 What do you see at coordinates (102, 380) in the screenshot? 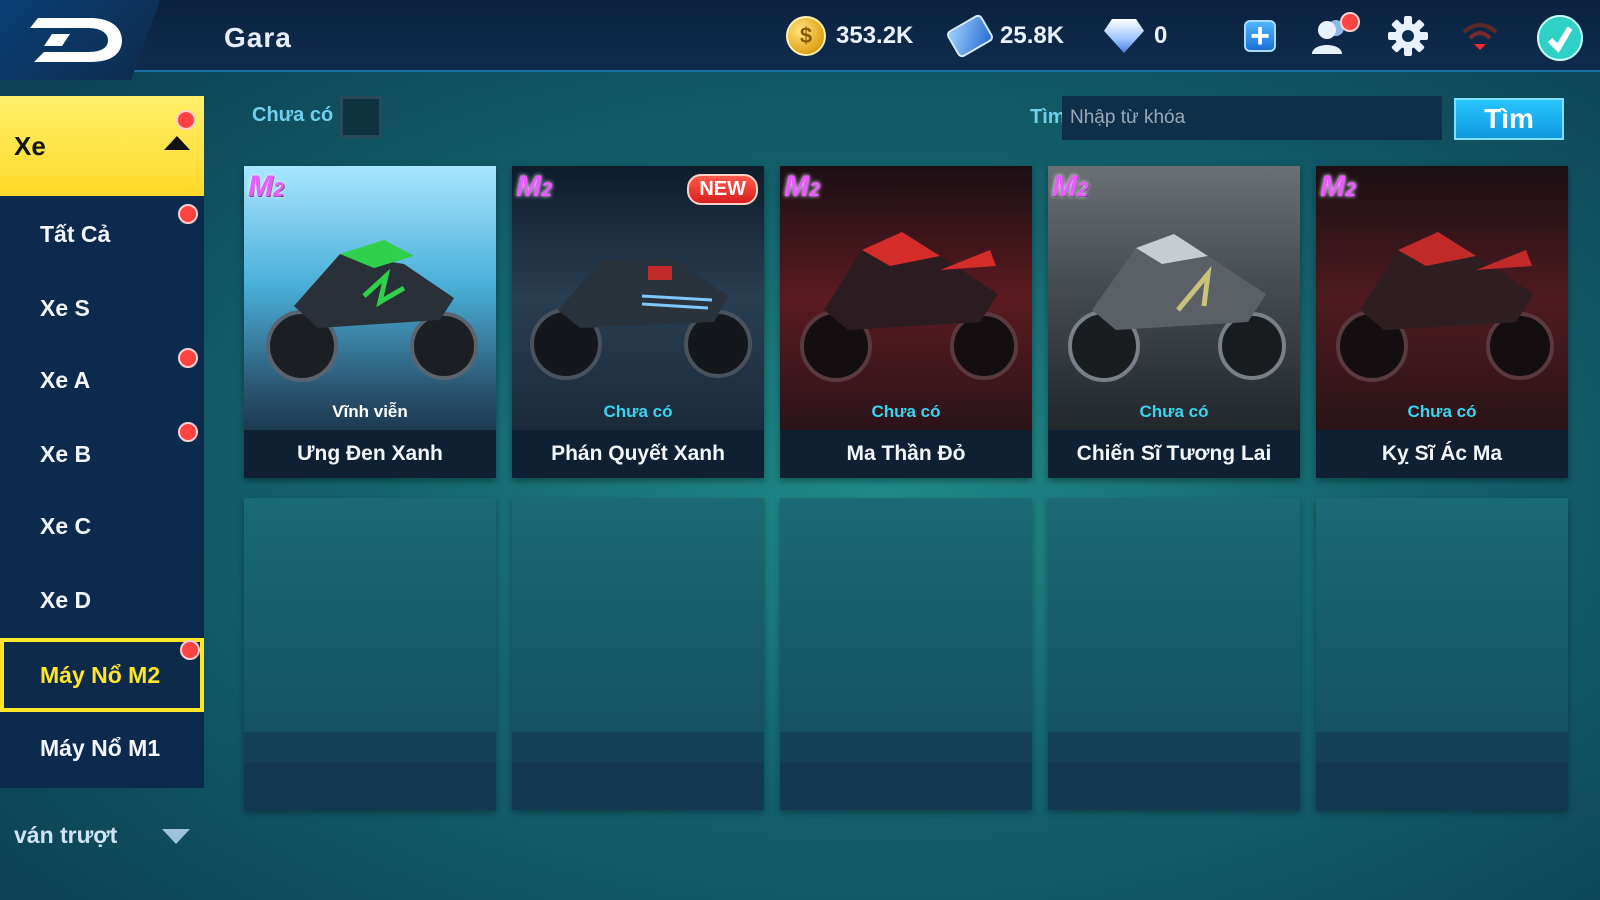
I see `sidebar-item-class-a: Xe A` at bounding box center [102, 380].